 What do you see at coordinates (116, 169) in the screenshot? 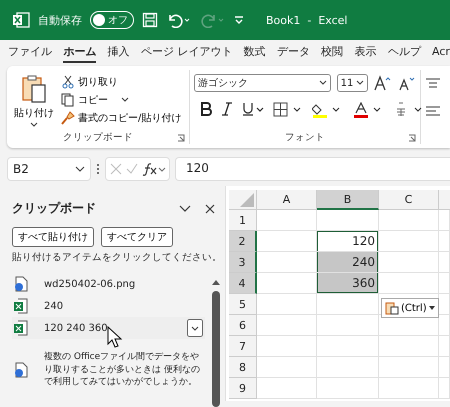
I see `cancel-icon` at bounding box center [116, 169].